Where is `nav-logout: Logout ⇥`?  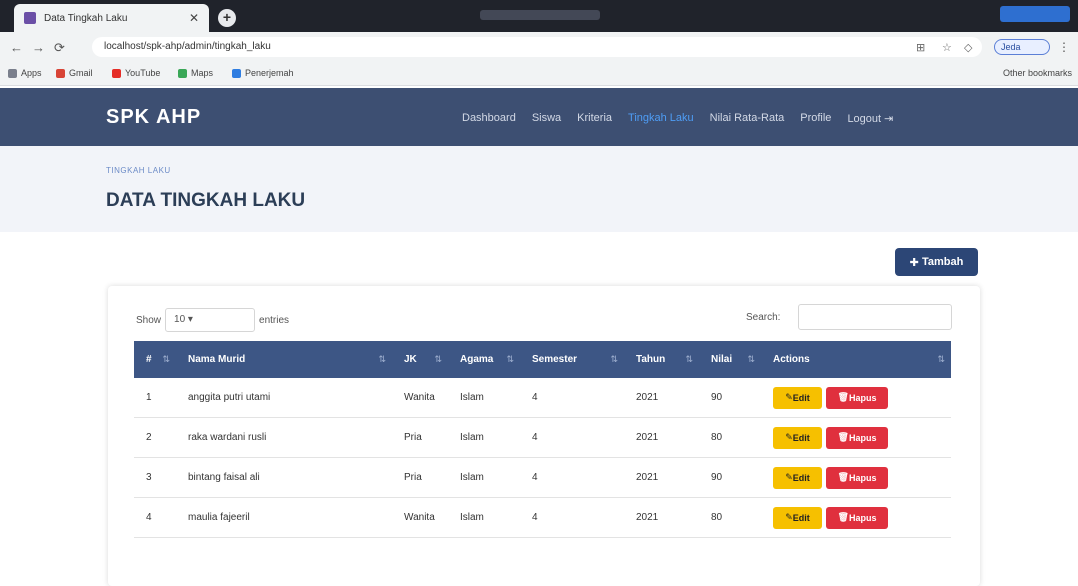
nav-logout: Logout ⇥ is located at coordinates (870, 118).